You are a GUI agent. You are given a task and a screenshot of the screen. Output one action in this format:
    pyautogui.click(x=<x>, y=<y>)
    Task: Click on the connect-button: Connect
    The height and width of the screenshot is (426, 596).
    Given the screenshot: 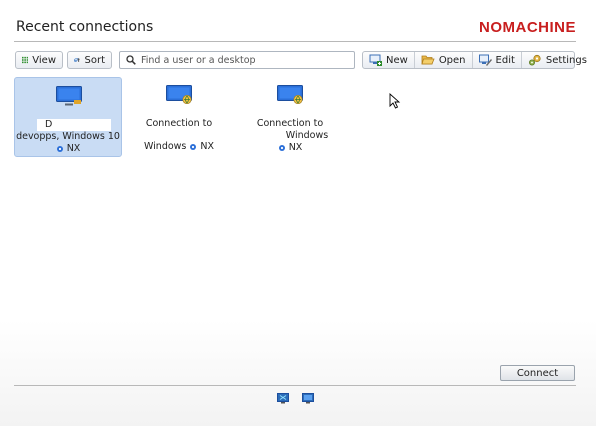 What is the action you would take?
    pyautogui.click(x=537, y=373)
    